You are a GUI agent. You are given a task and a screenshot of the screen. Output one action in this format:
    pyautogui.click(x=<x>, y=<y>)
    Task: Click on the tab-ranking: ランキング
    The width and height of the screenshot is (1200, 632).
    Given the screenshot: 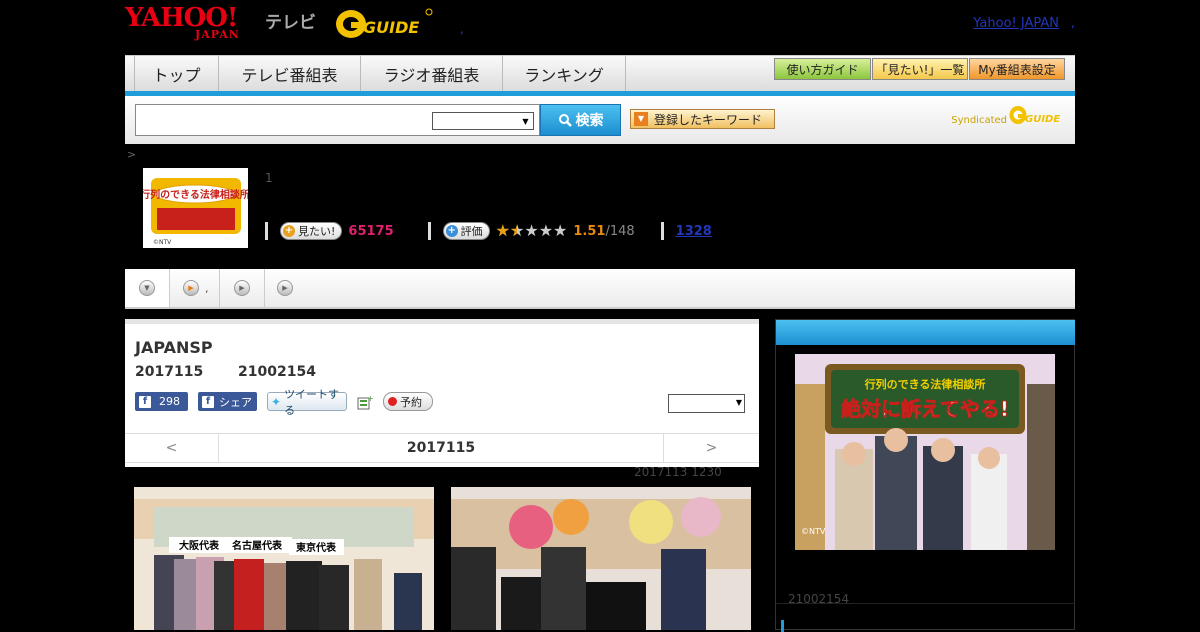 What is the action you would take?
    pyautogui.click(x=564, y=73)
    